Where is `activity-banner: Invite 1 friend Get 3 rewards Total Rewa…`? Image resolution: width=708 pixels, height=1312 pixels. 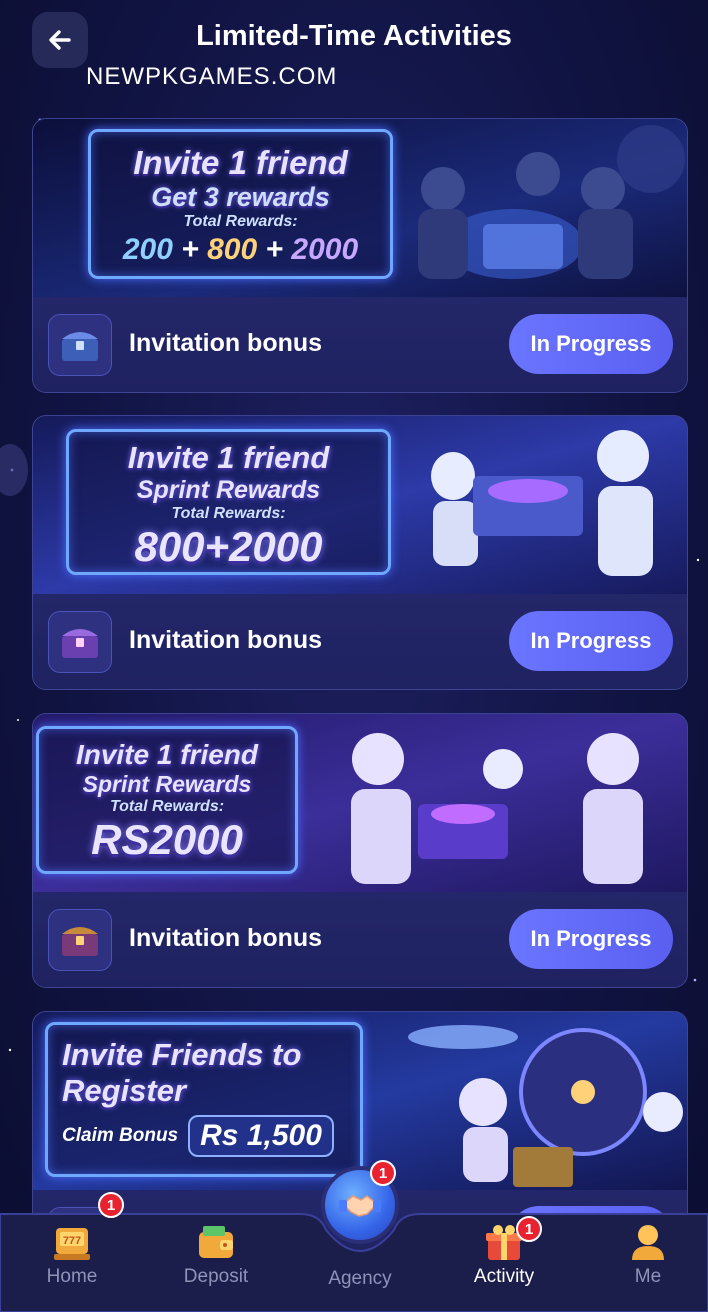 activity-banner: Invite 1 friend Get 3 rewards Total Rewa… is located at coordinates (360, 208).